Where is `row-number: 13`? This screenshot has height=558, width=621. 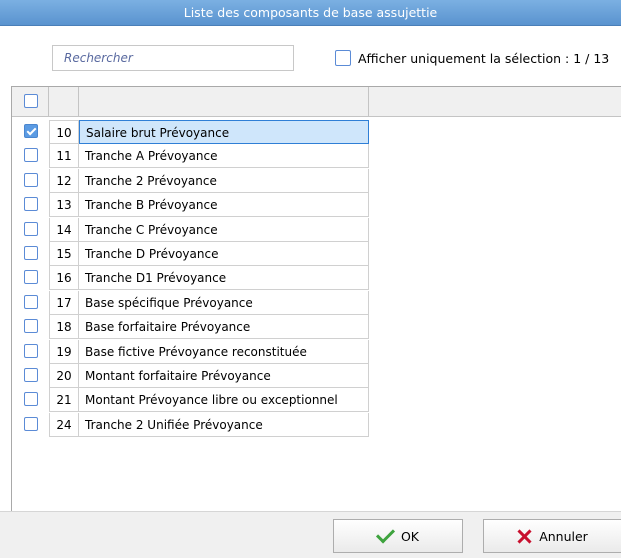
row-number: 13 is located at coordinates (64, 205).